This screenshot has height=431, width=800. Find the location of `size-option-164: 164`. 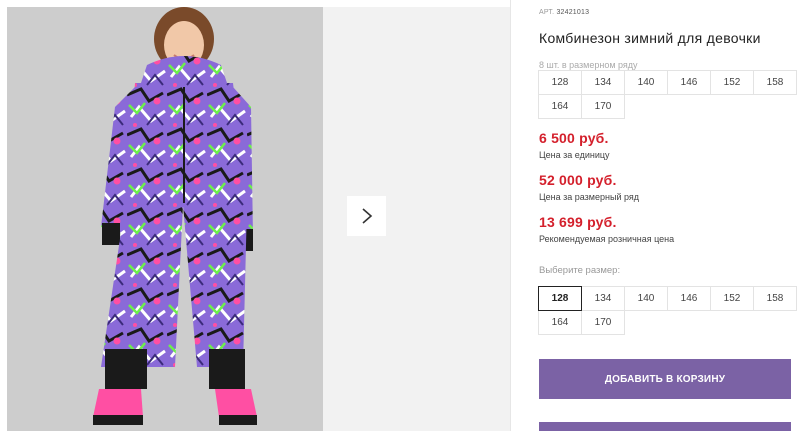

size-option-164: 164 is located at coordinates (560, 322).